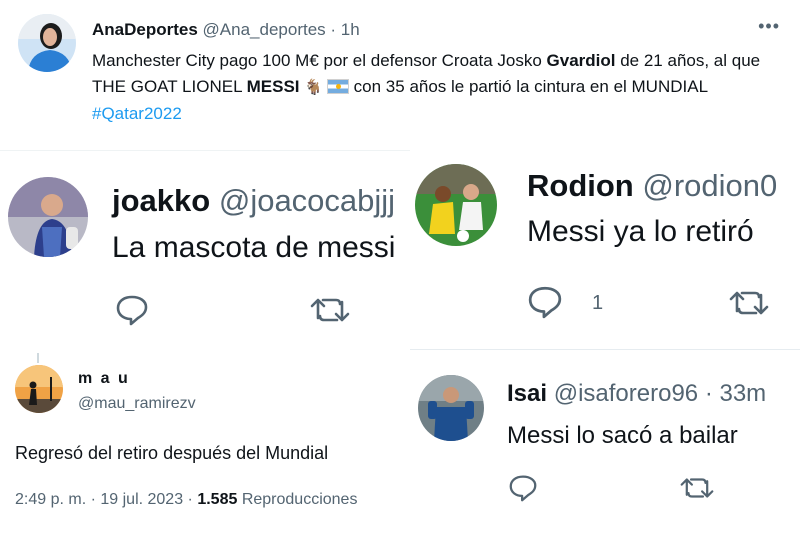 The height and width of the screenshot is (533, 800). What do you see at coordinates (145, 29) in the screenshot?
I see `author-name: AnaDeportes` at bounding box center [145, 29].